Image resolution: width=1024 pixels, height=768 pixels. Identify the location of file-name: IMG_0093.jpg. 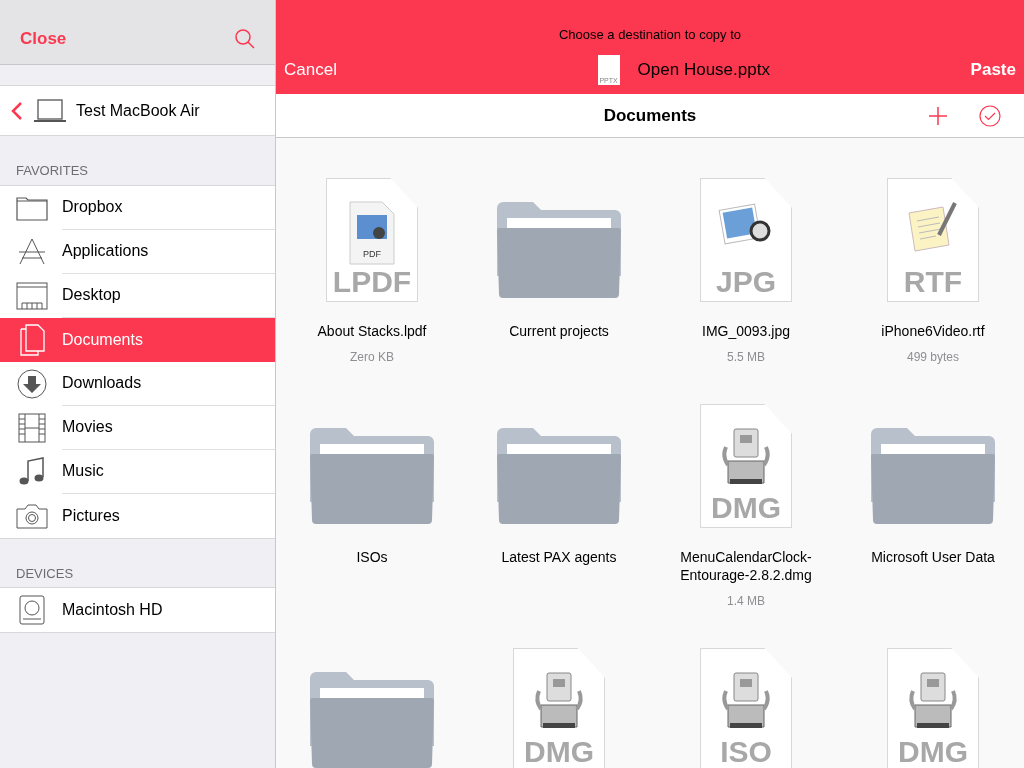
(746, 331).